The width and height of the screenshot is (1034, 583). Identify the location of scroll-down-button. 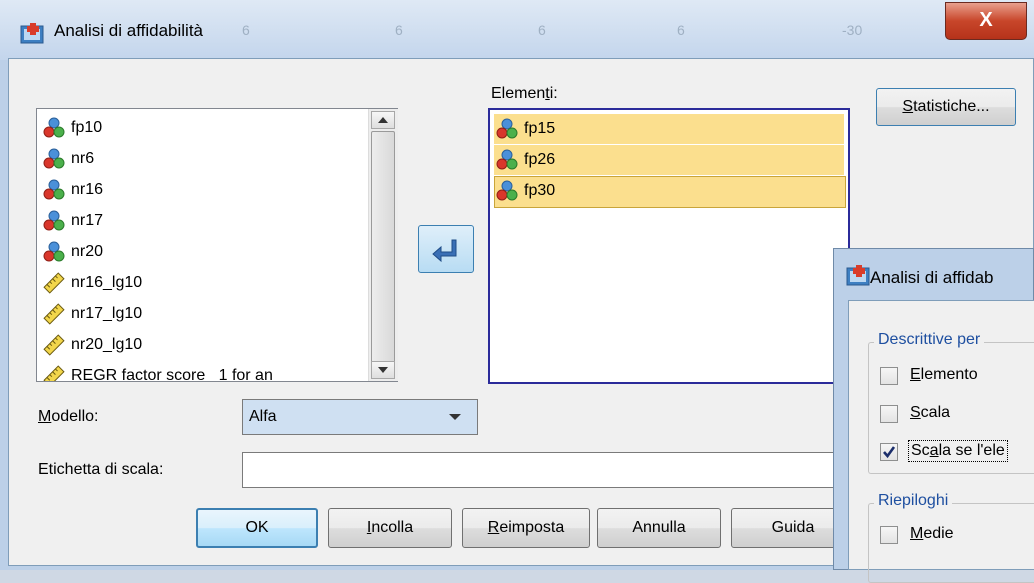
(383, 370).